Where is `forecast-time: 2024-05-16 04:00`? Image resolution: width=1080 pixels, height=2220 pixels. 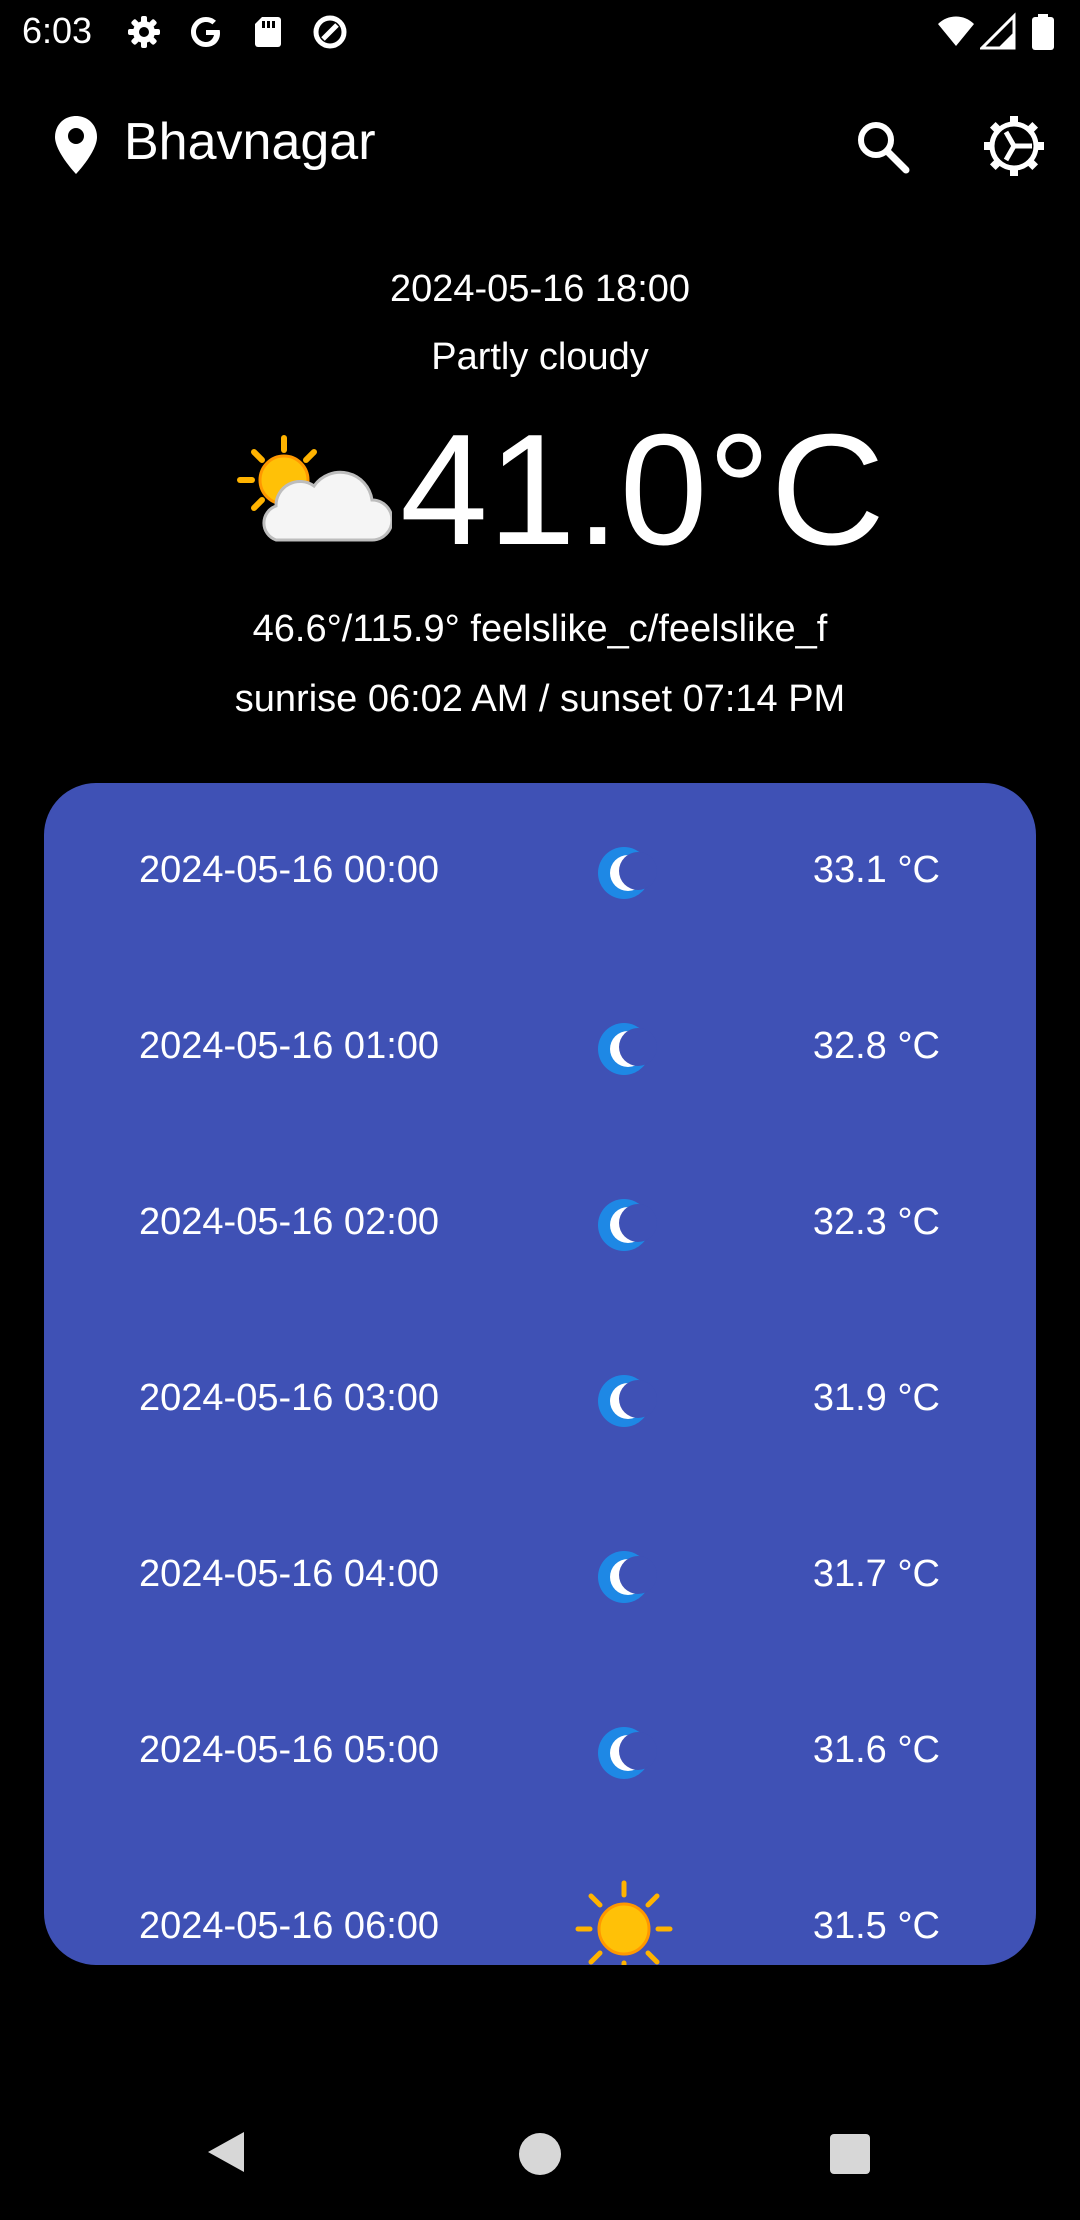 forecast-time: 2024-05-16 04:00 is located at coordinates (289, 1574).